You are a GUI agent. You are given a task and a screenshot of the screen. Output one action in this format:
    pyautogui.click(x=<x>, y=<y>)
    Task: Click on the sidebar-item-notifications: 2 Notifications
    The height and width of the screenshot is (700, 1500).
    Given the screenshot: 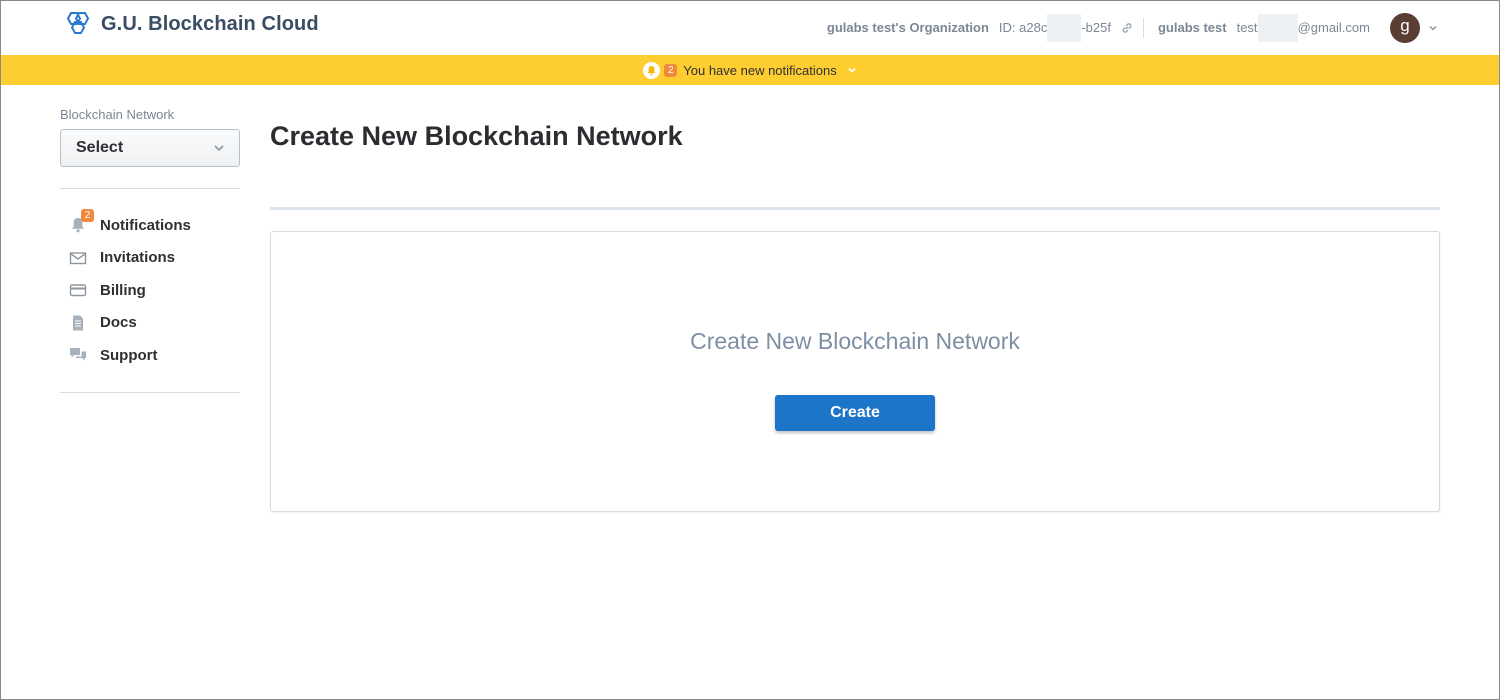 What is the action you would take?
    pyautogui.click(x=150, y=225)
    